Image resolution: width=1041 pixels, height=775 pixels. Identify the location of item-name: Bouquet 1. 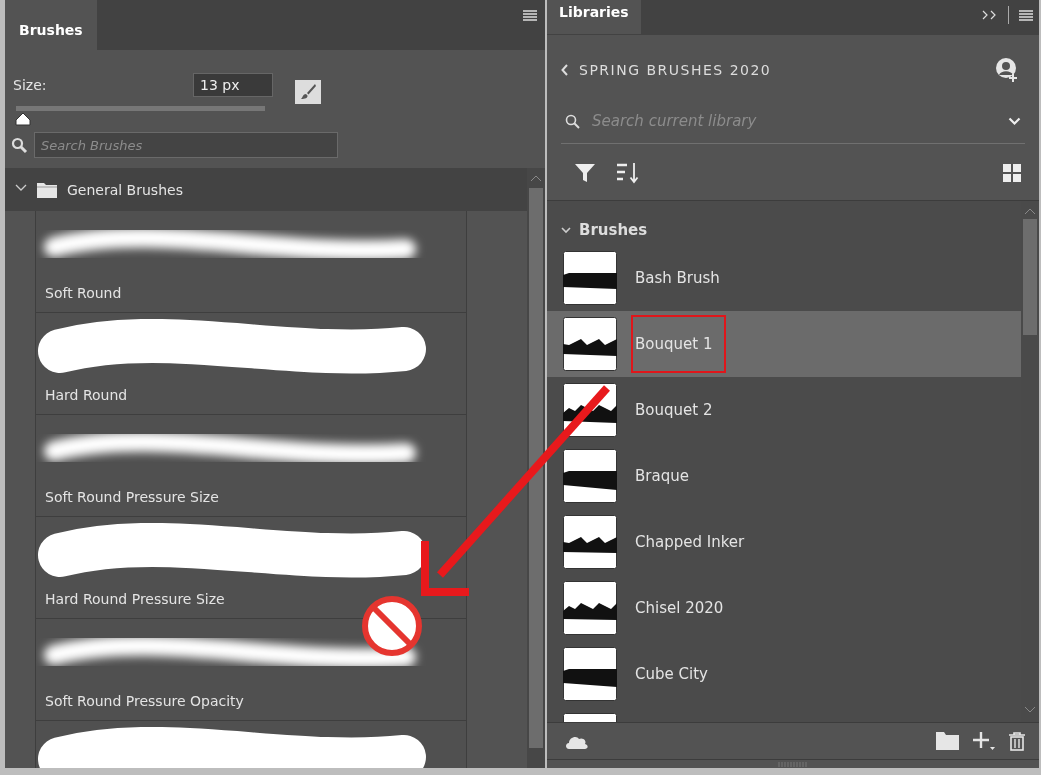
(679, 344).